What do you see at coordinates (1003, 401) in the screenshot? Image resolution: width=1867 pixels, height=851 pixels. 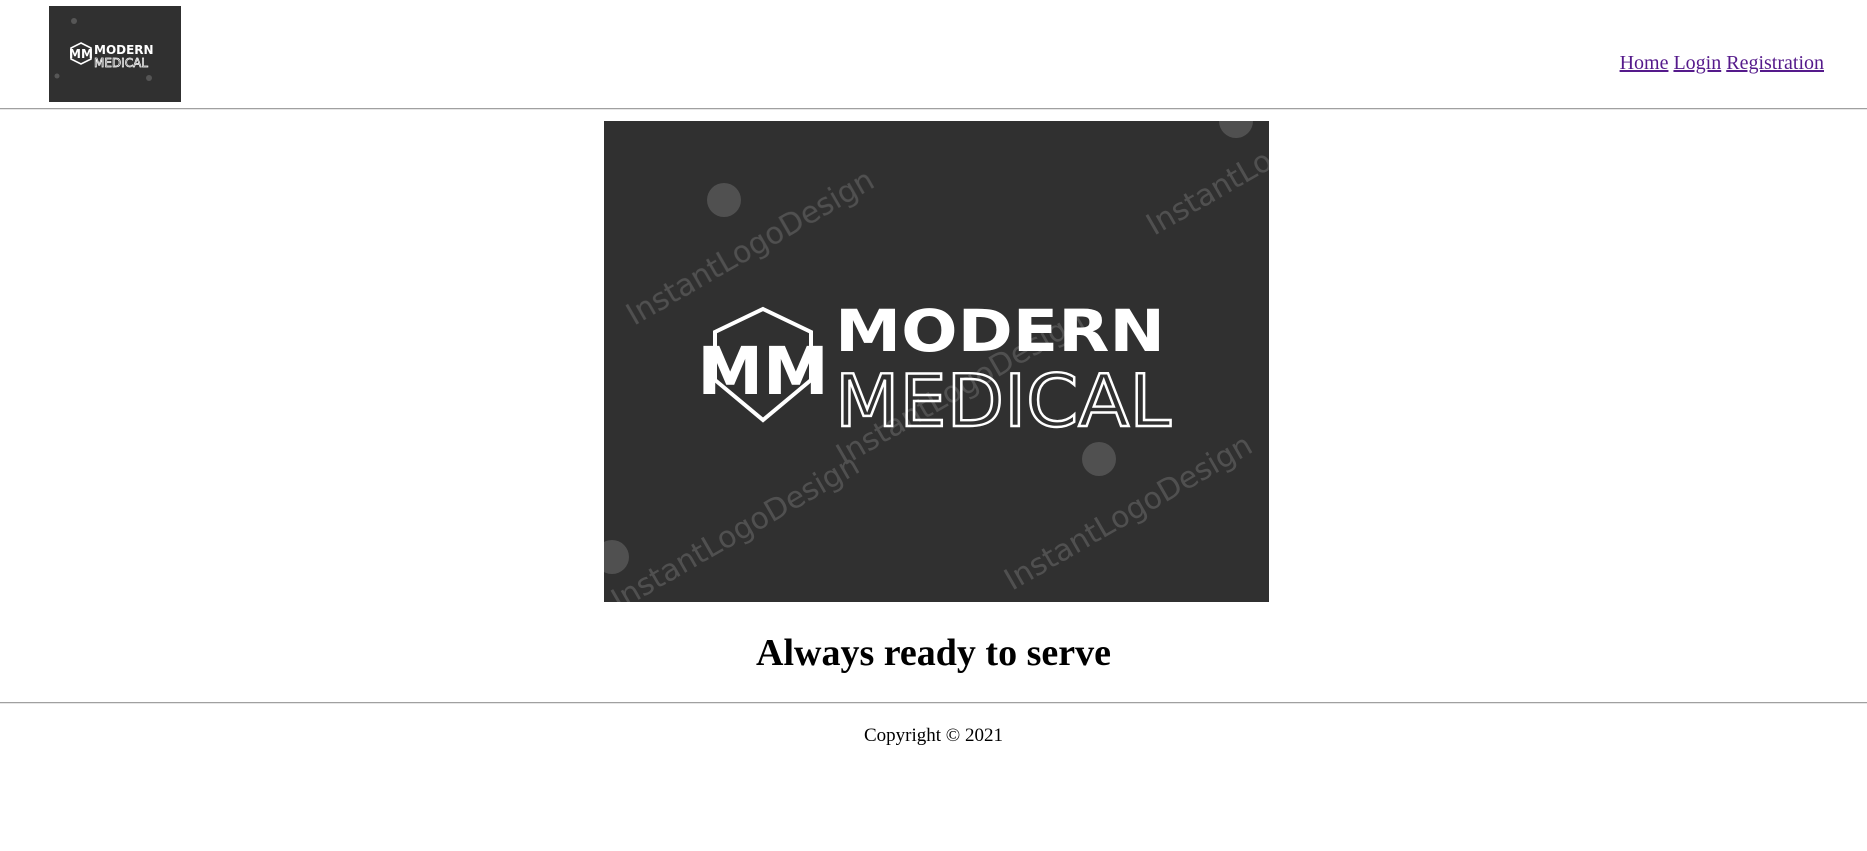 I see `hero-logo-line2: MEDICAL` at bounding box center [1003, 401].